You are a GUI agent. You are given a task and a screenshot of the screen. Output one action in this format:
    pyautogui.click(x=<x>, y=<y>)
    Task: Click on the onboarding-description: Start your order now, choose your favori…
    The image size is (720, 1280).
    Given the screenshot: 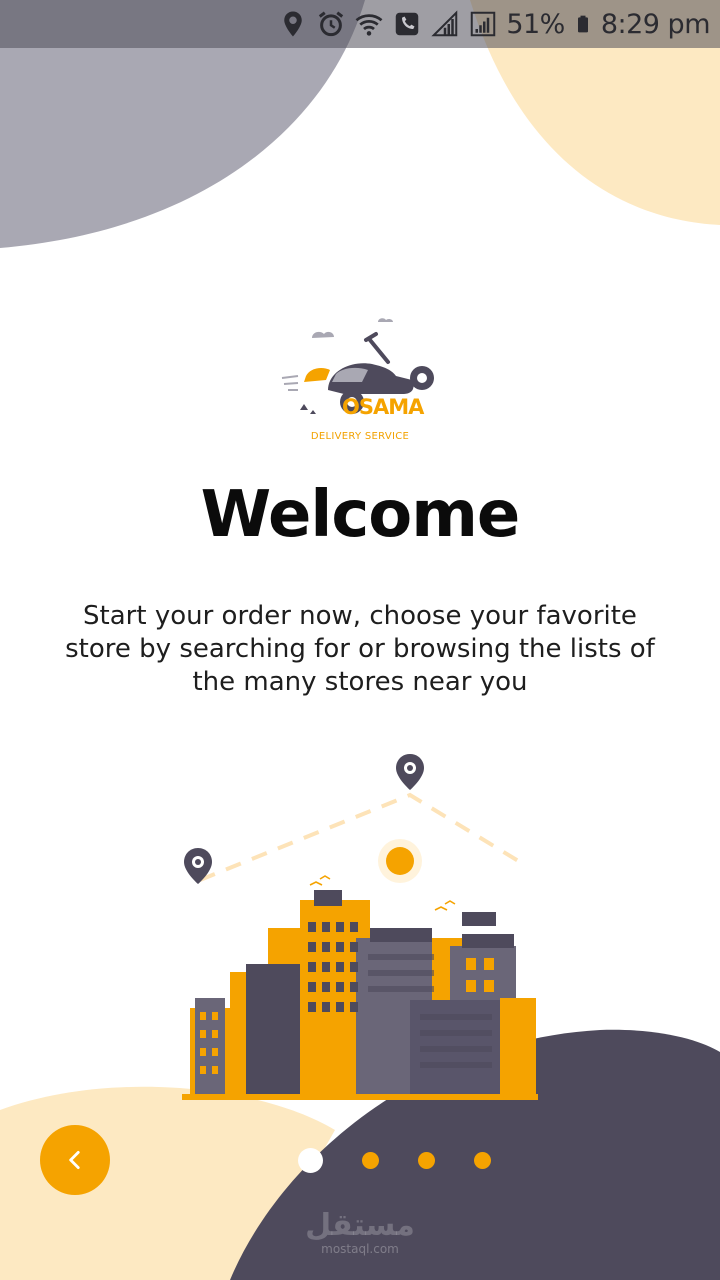 What is the action you would take?
    pyautogui.click(x=360, y=649)
    